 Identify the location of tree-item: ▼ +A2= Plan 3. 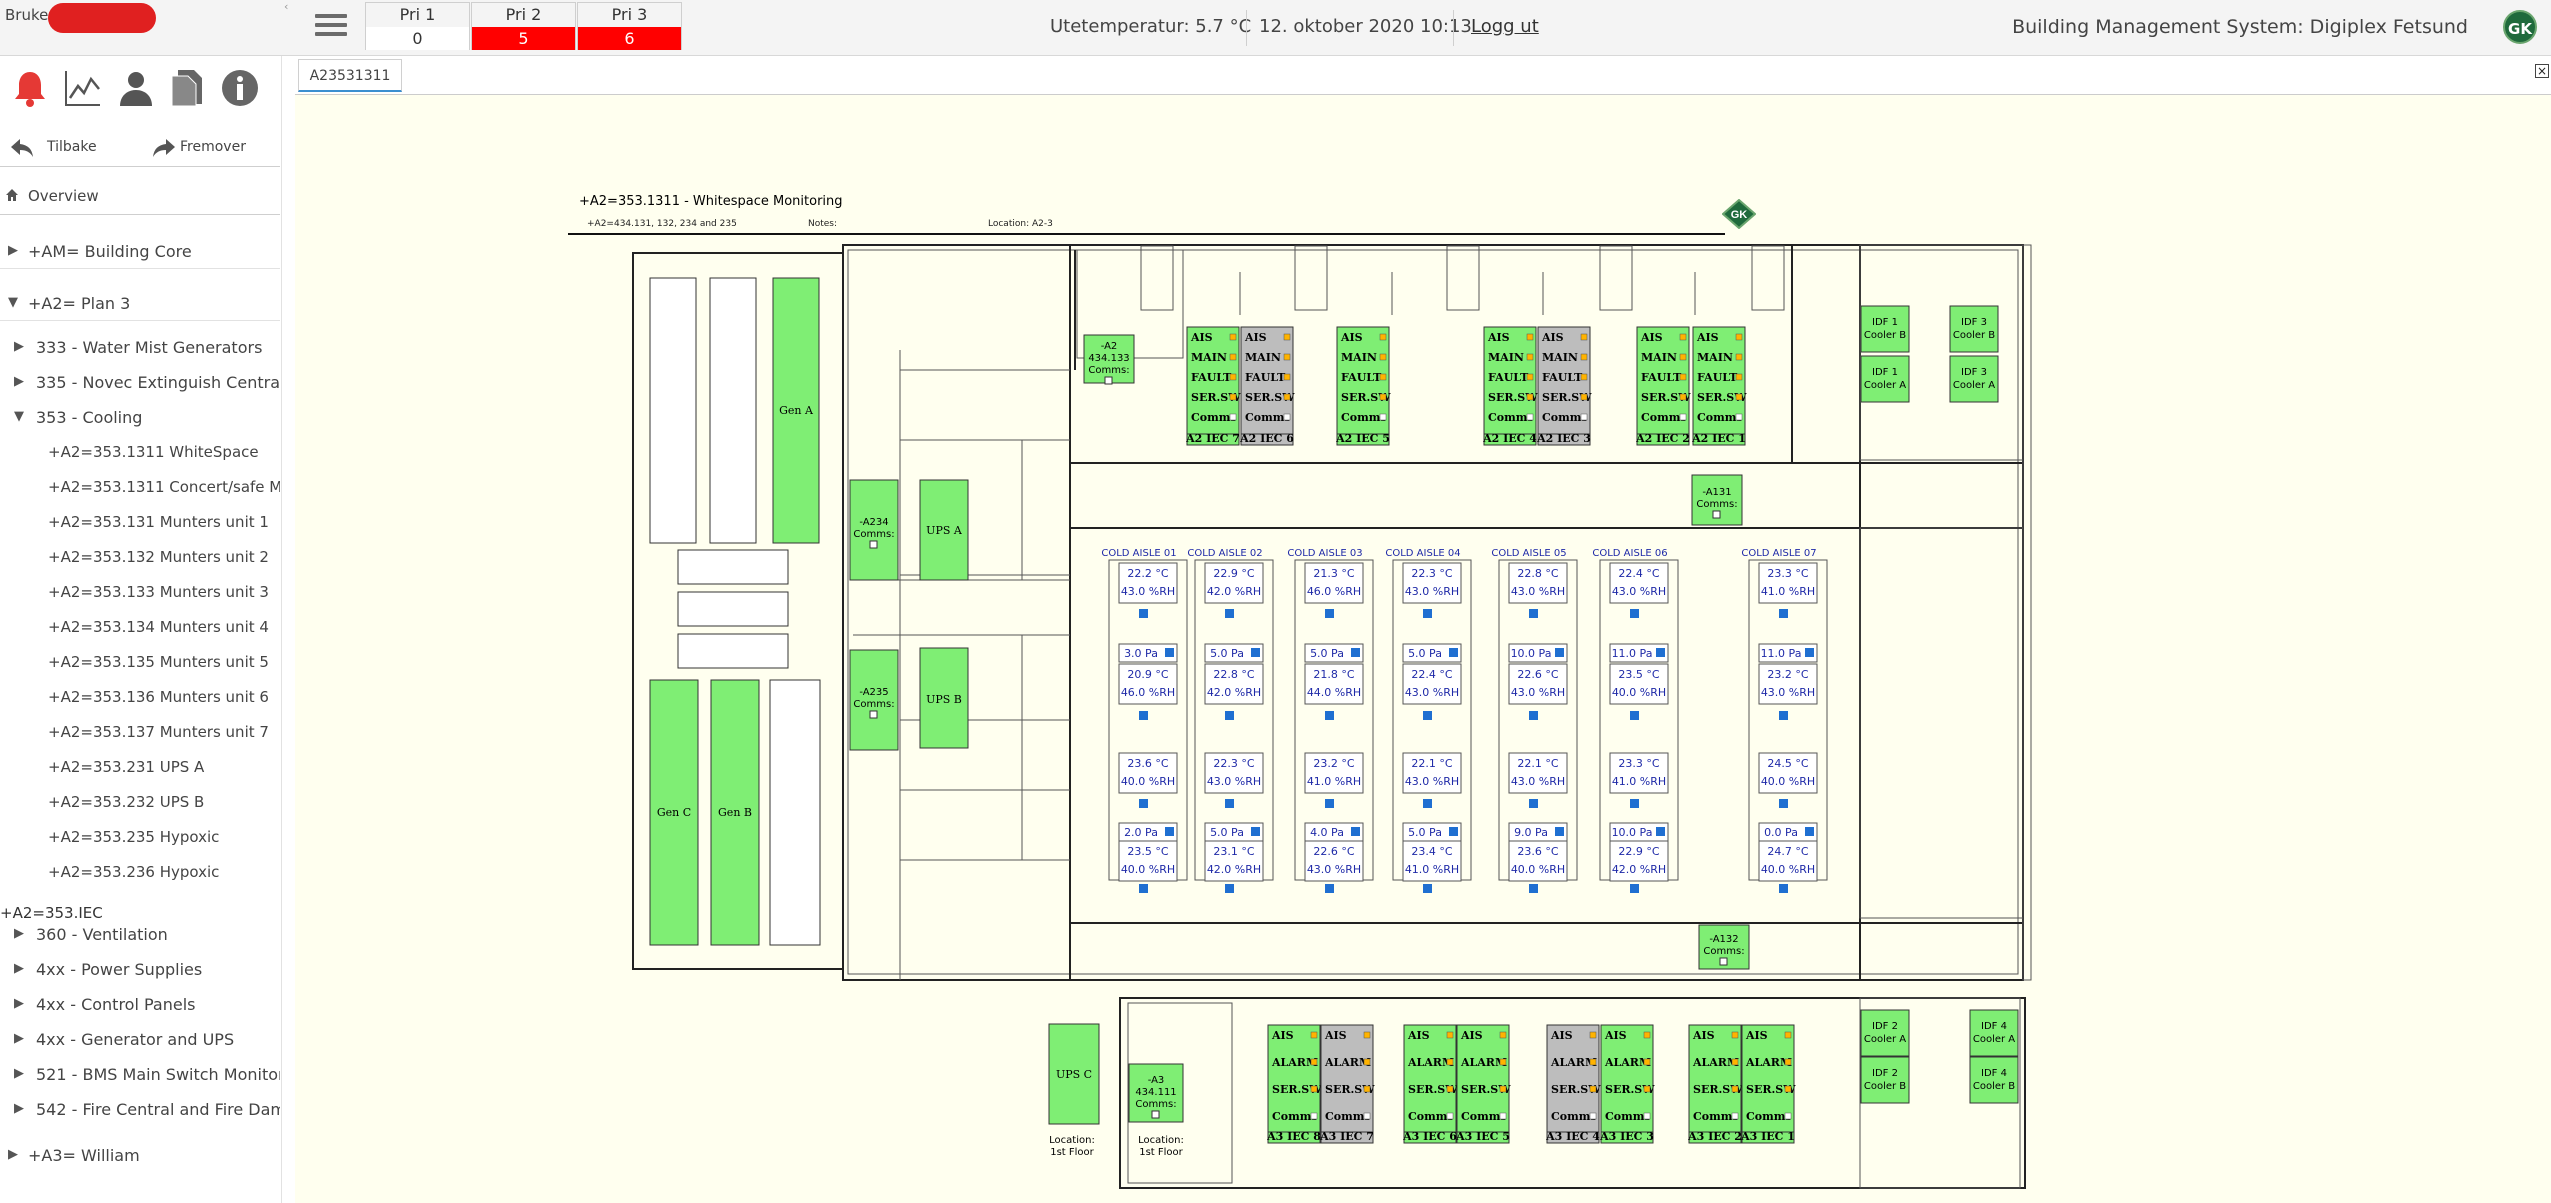
(140, 303).